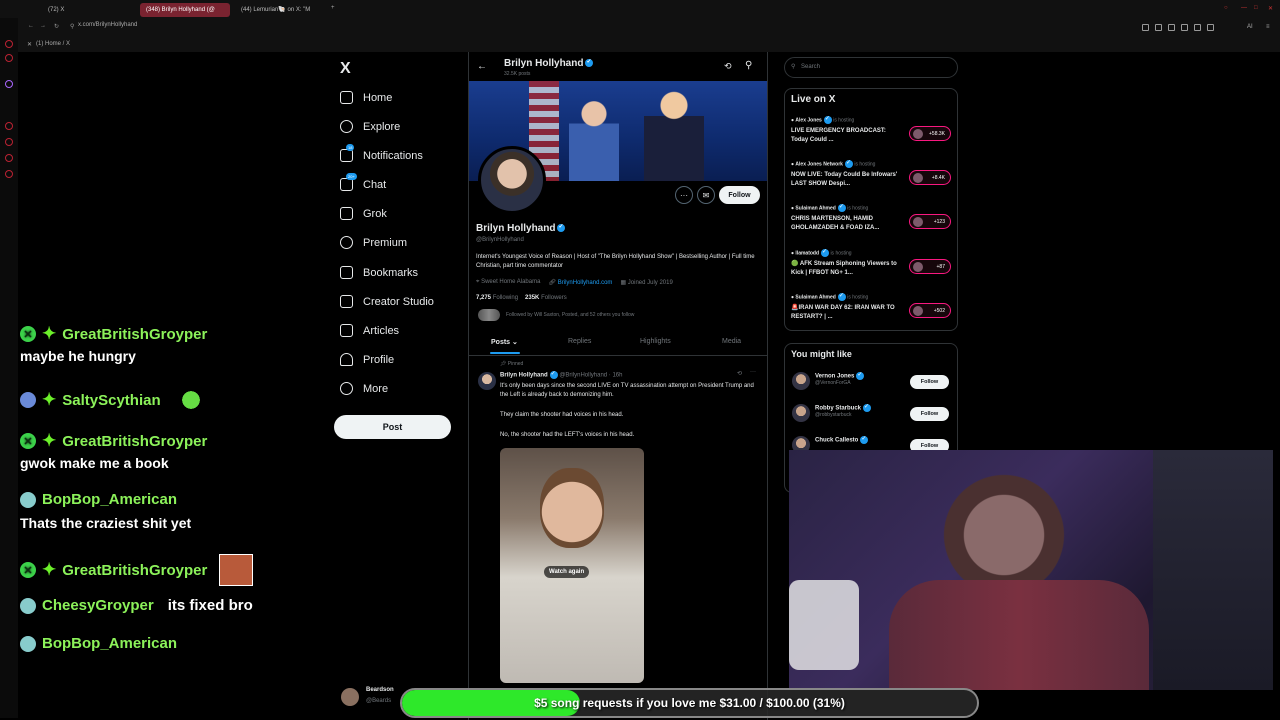  I want to click on browser-tab: (44) Lemurian🐚 on X: "M, so click(280, 10).